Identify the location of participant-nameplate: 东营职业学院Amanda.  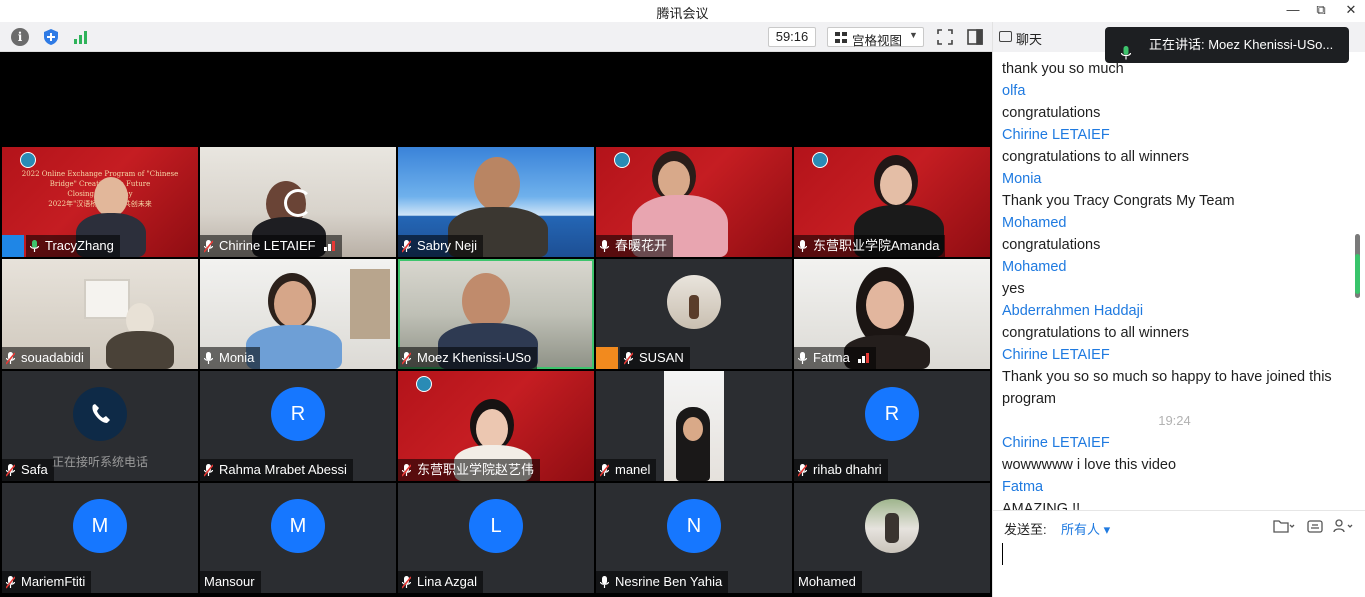
(870, 246).